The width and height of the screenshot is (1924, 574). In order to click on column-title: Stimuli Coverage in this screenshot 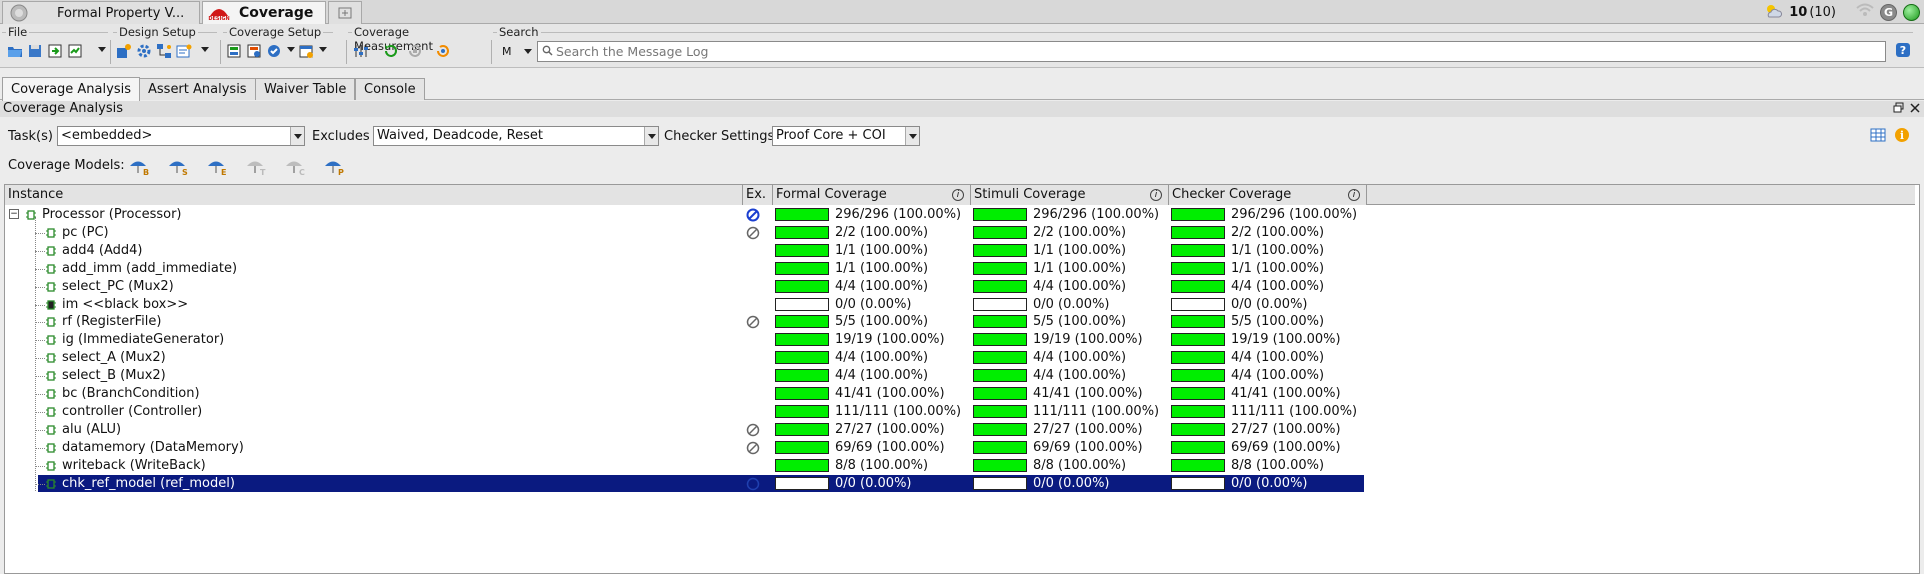, I will do `click(1030, 194)`.